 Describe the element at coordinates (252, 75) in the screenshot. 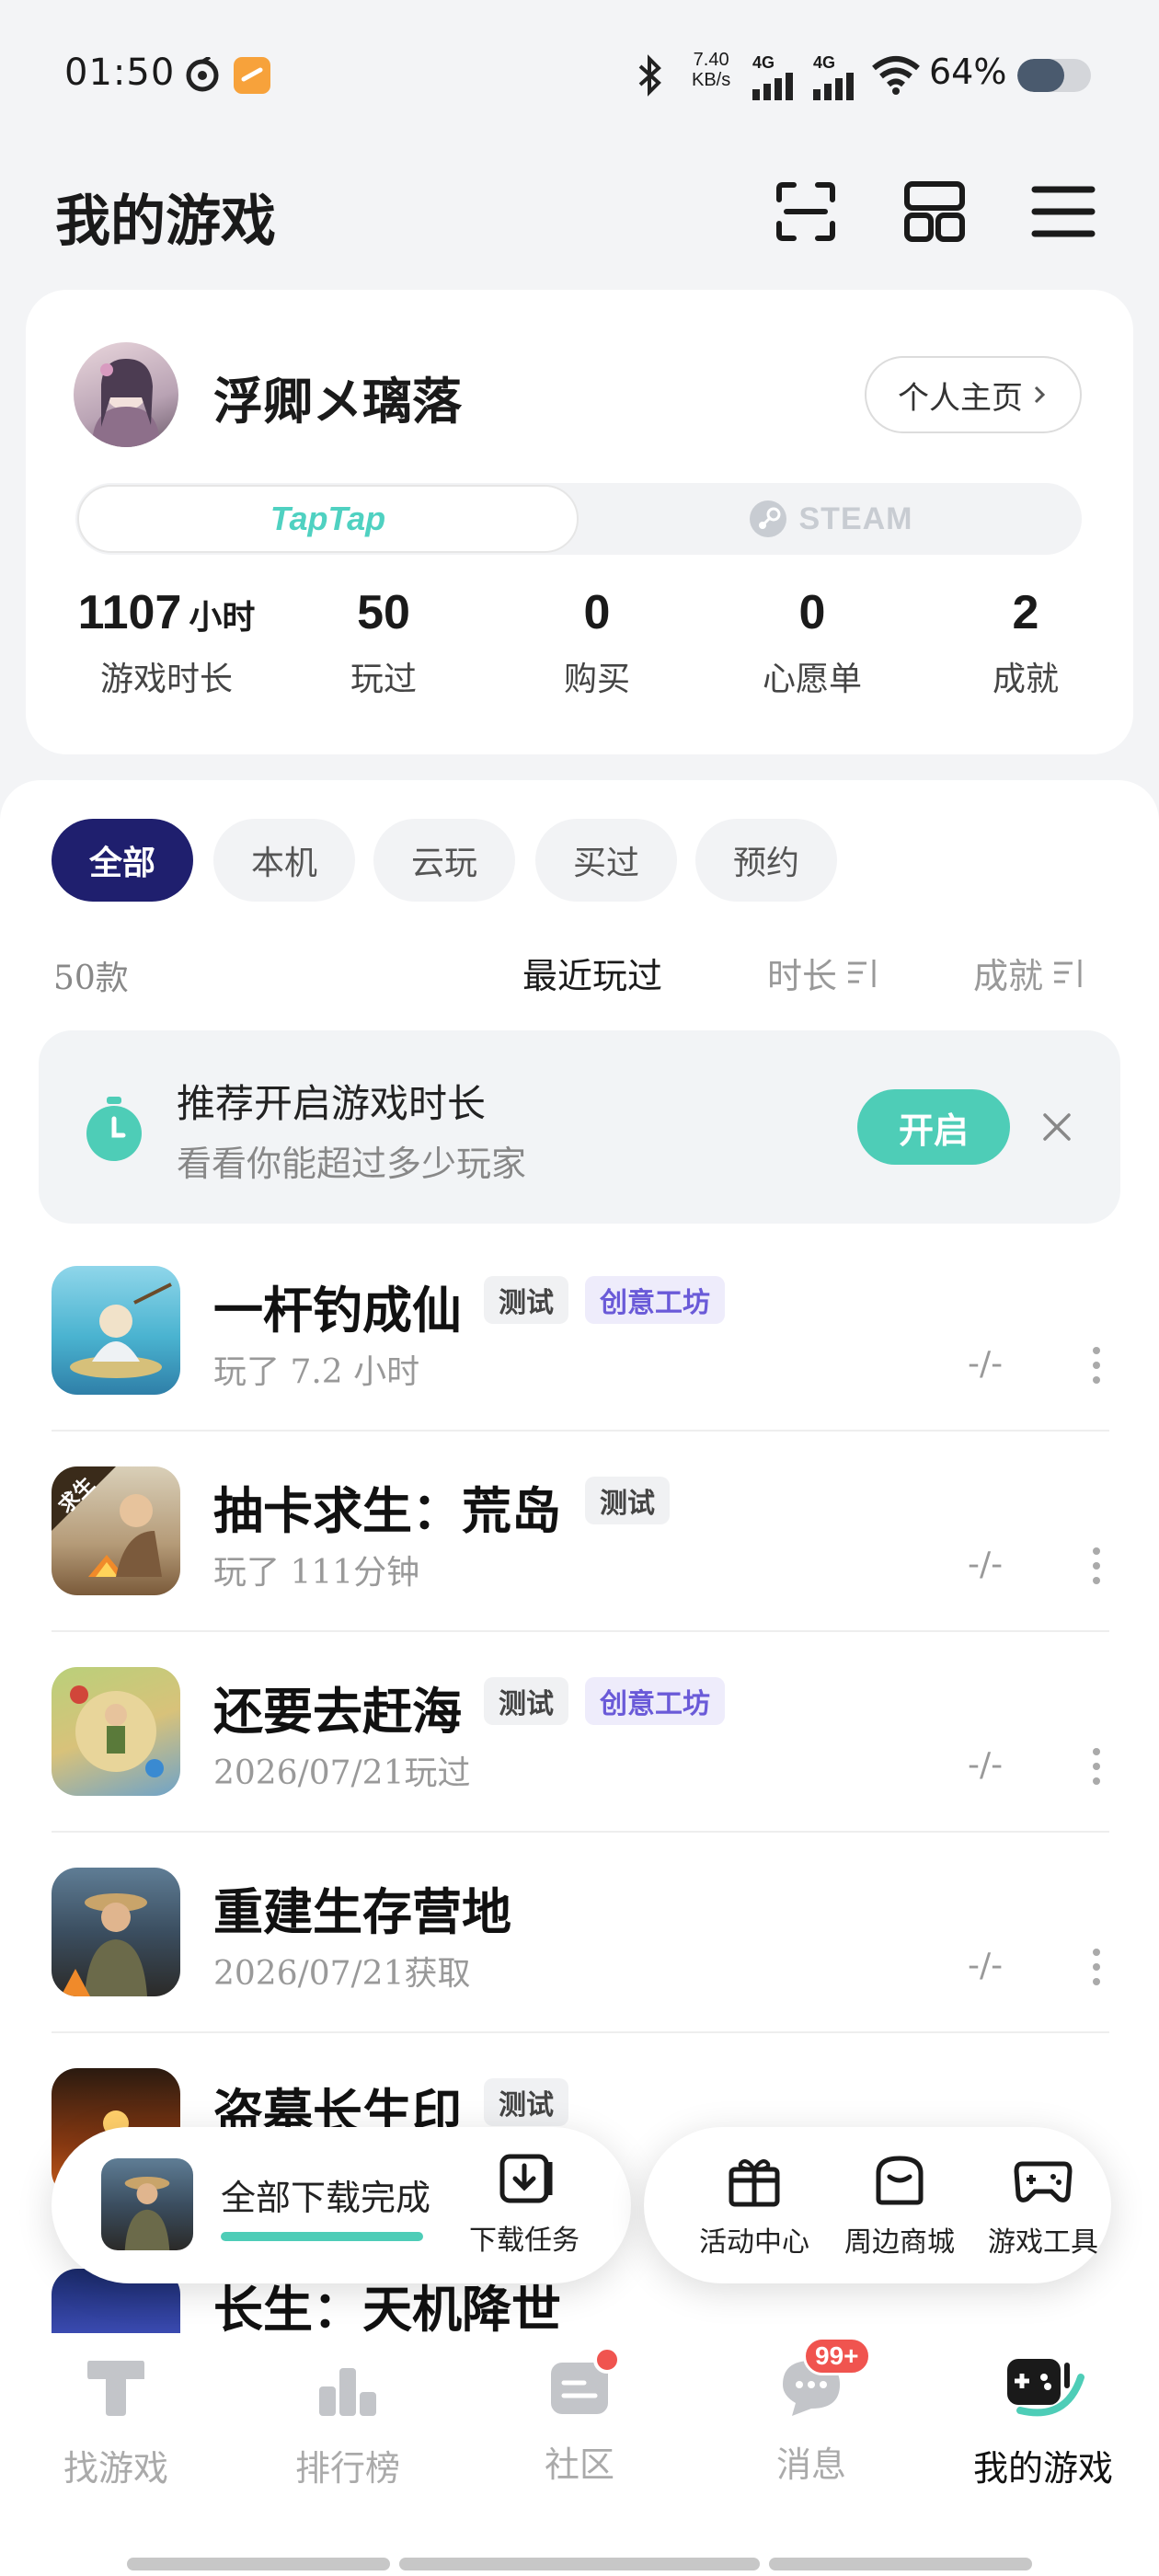

I see `app-notification-icon` at that location.